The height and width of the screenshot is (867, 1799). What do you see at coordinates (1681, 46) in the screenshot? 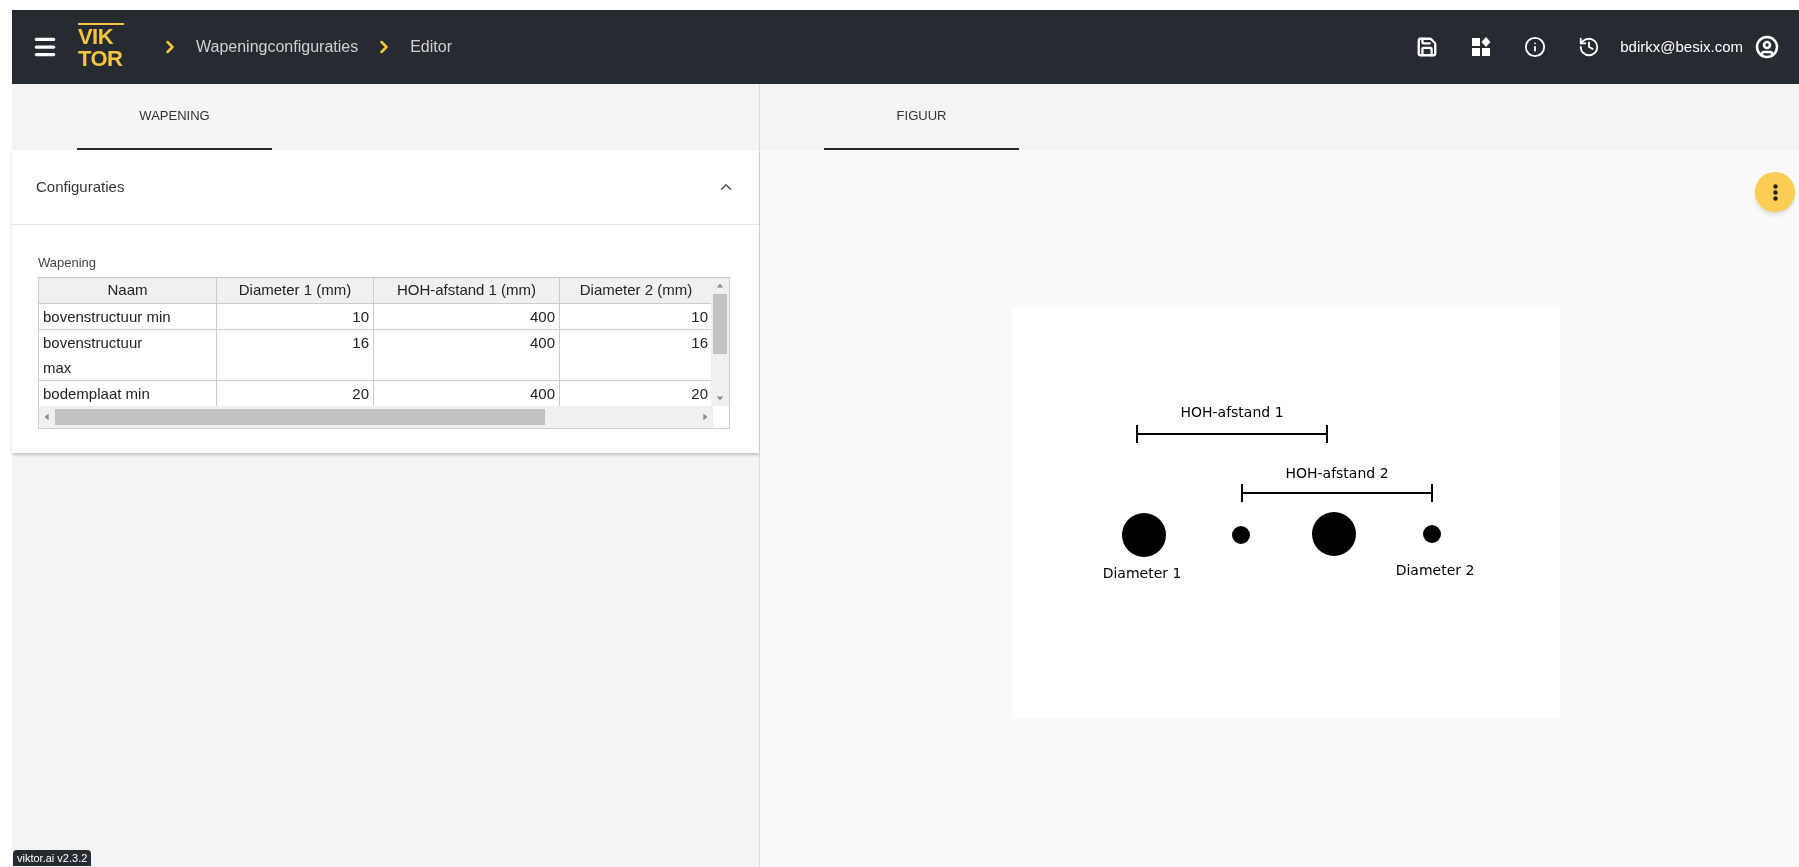
I see `user-email: bdirkx@besix.com` at bounding box center [1681, 46].